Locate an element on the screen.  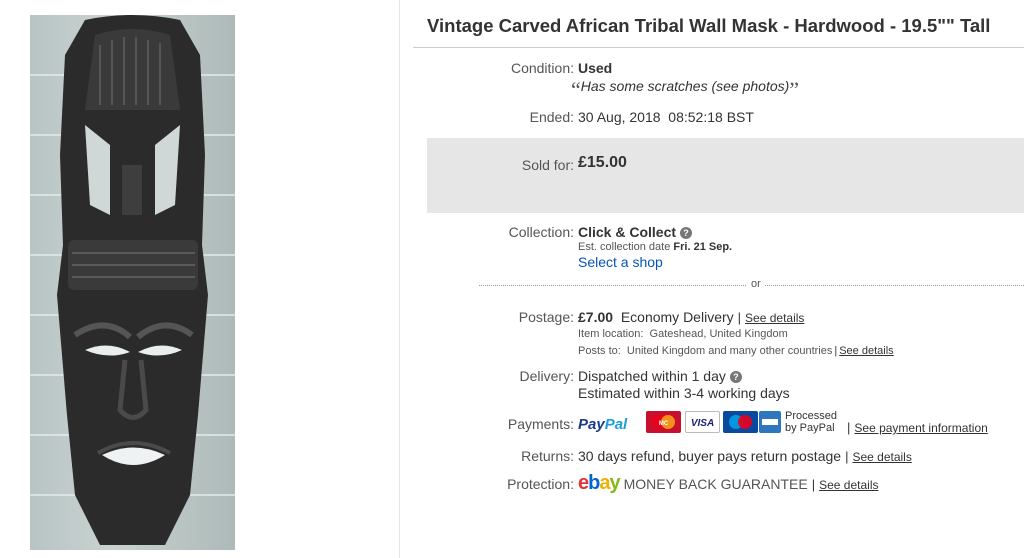
postage-label: Postage: is located at coordinates (546, 317).